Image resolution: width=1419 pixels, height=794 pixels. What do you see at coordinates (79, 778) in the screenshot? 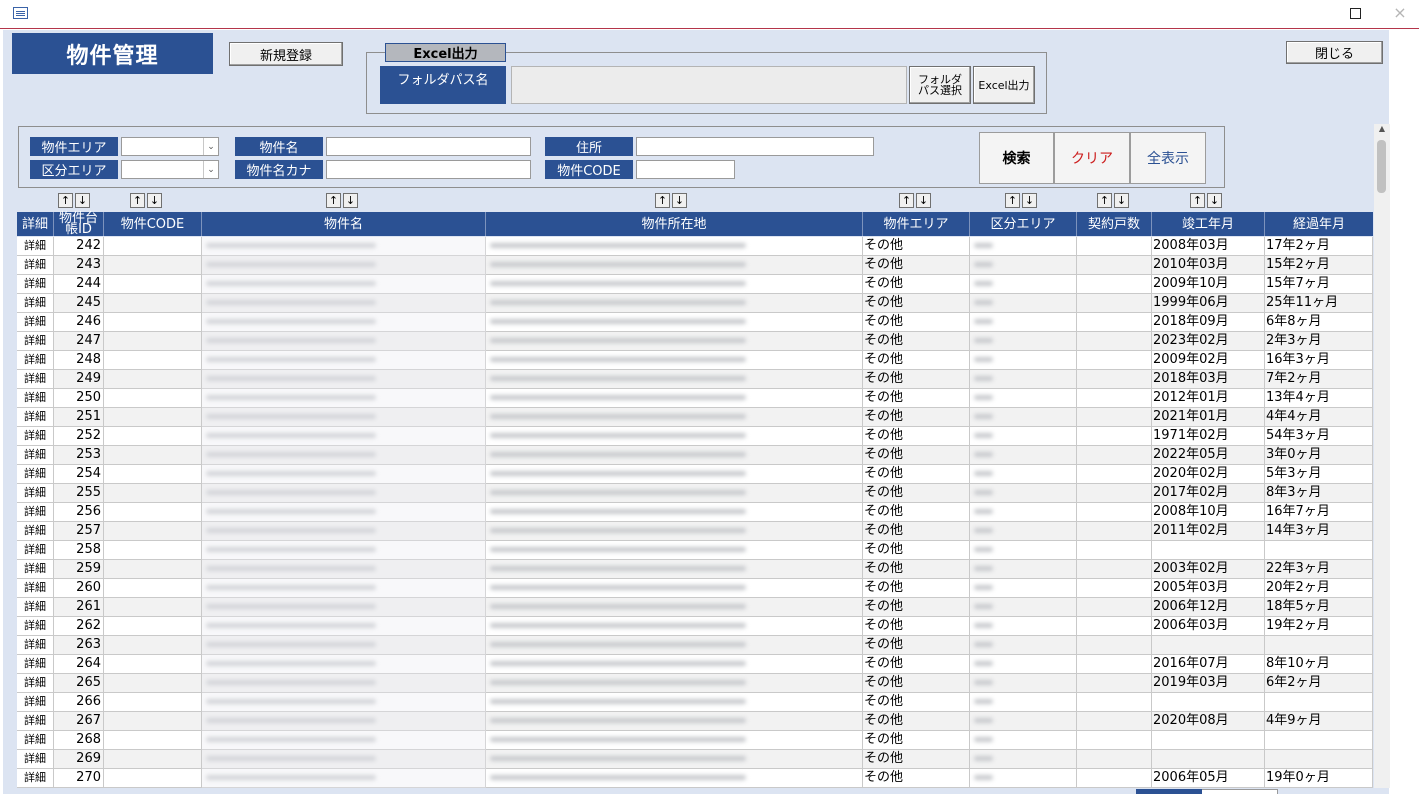
I see `ledger-id-cell: 270` at bounding box center [79, 778].